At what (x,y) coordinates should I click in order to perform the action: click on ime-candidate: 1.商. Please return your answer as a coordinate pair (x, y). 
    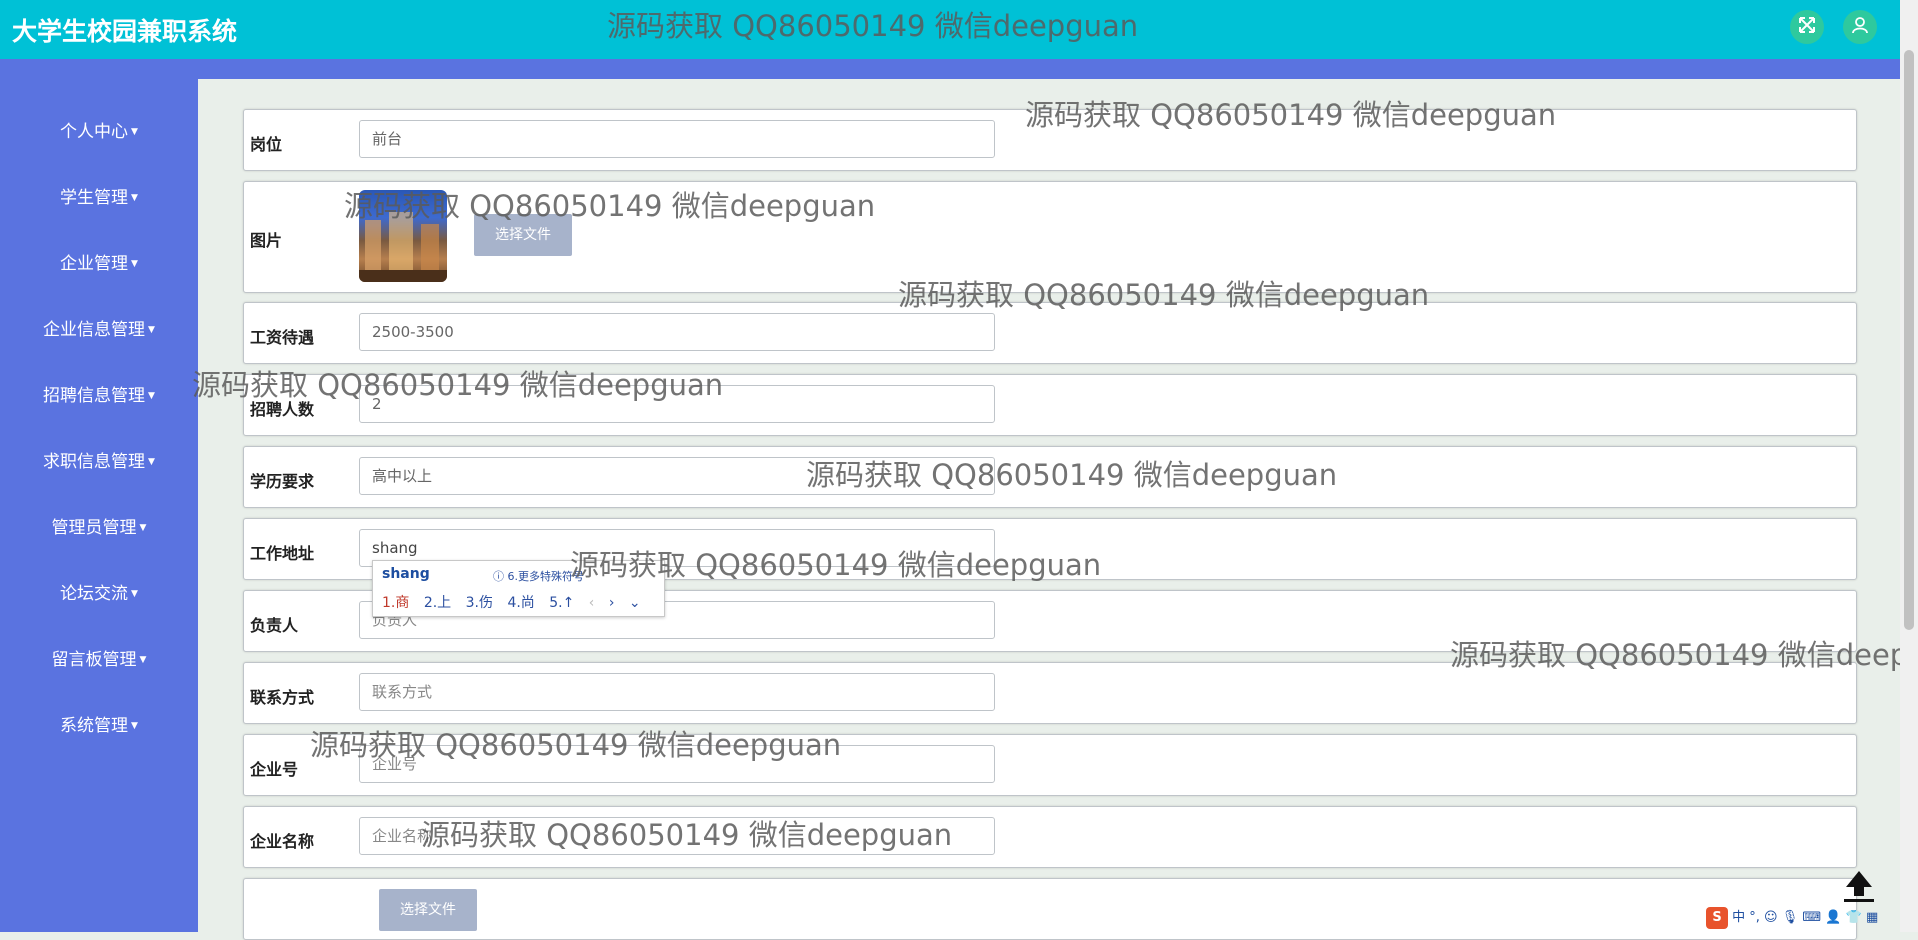
    Looking at the image, I should click on (395, 603).